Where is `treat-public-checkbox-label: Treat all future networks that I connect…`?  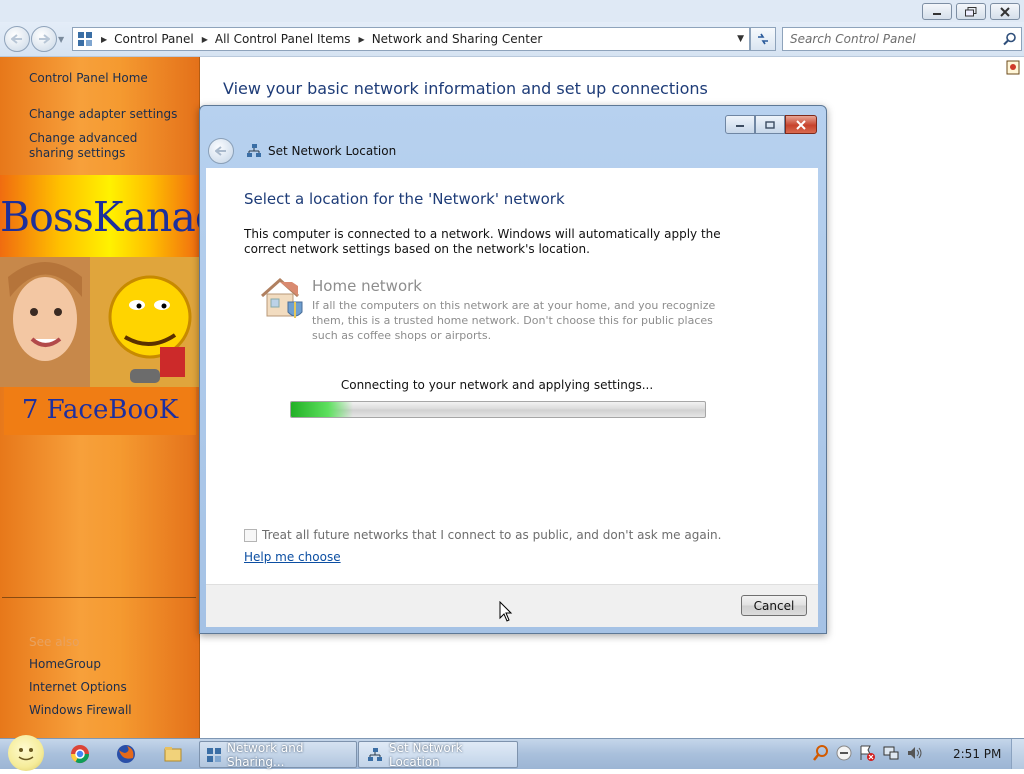
treat-public-checkbox-label: Treat all future networks that I connect… is located at coordinates (491, 535).